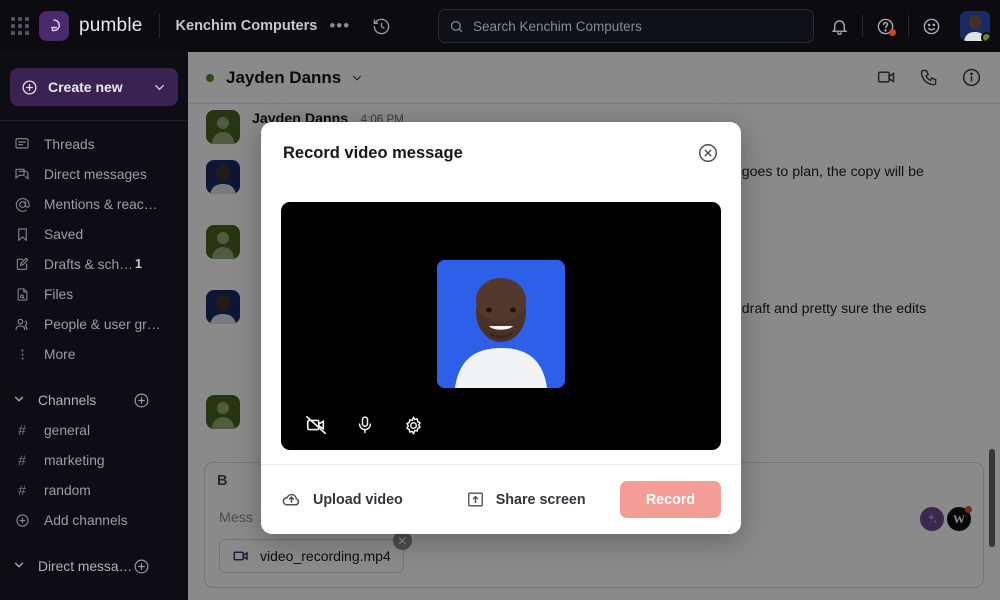 Image resolution: width=1000 pixels, height=600 pixels. I want to click on create-new-button: Create new, so click(94, 87).